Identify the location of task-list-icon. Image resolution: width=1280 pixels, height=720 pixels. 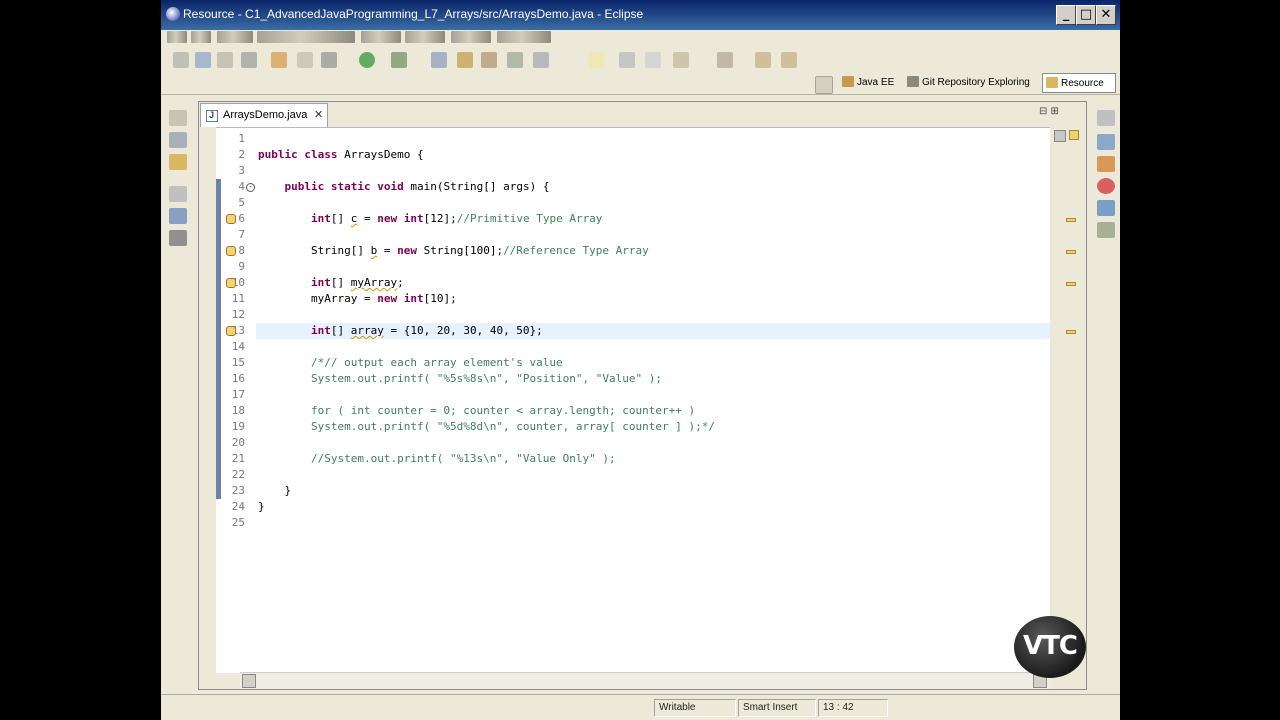
(178, 238).